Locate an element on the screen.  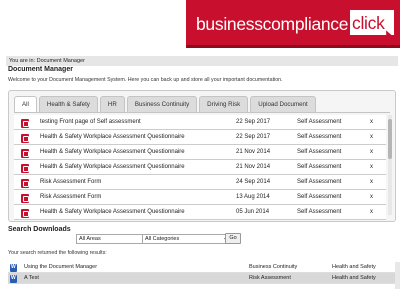
page-title: Document Manager is located at coordinates (40, 69).